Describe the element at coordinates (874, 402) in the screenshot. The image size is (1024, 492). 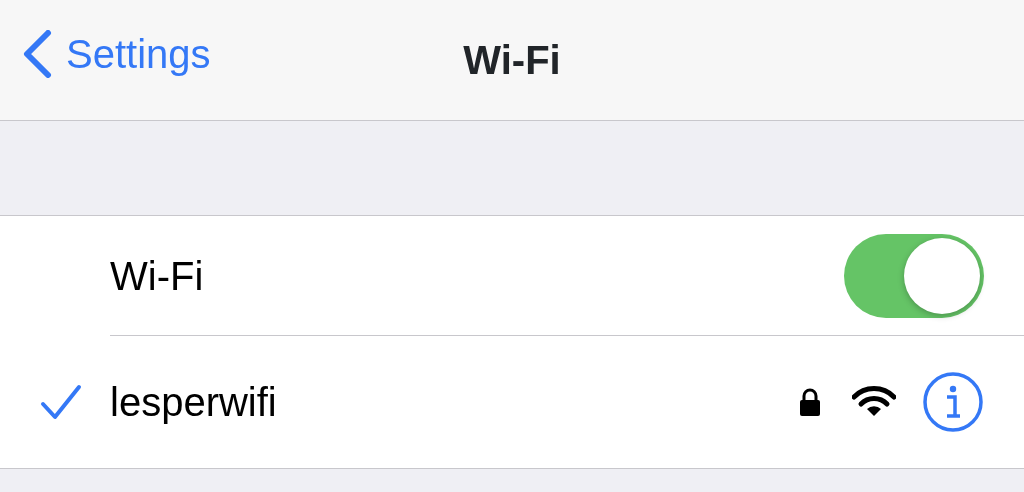
I see `wifi-signal-icon` at that location.